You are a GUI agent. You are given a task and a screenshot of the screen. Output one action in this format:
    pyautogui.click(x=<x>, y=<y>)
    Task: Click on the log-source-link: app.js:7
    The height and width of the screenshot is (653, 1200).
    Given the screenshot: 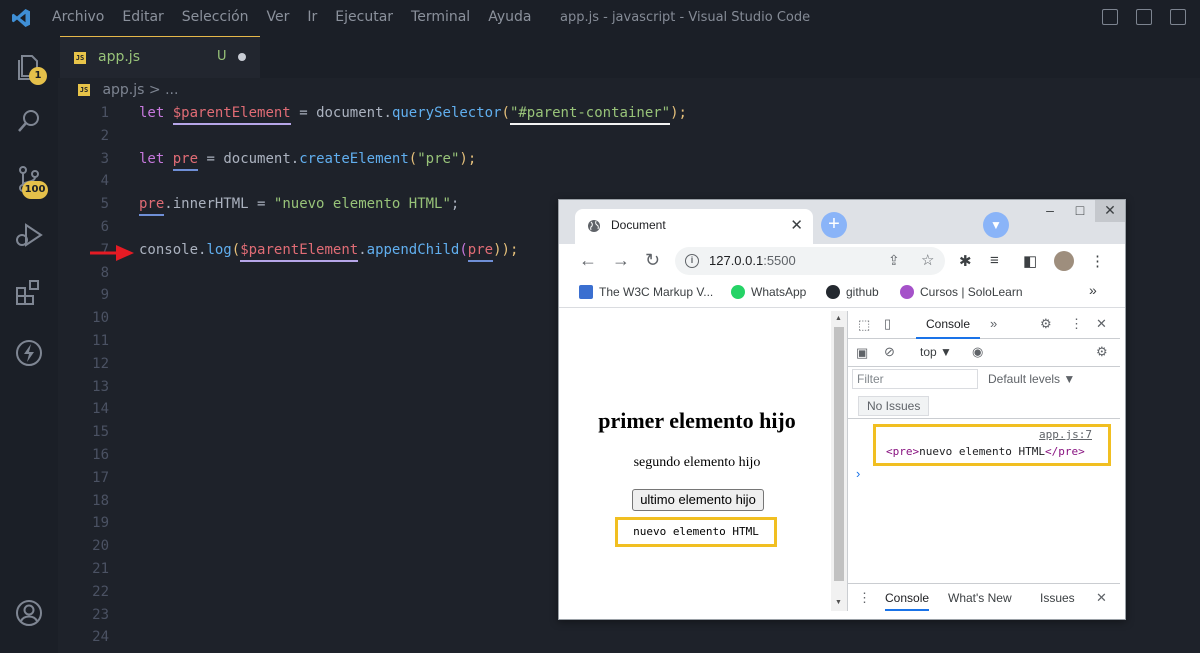 What is the action you would take?
    pyautogui.click(x=1065, y=434)
    